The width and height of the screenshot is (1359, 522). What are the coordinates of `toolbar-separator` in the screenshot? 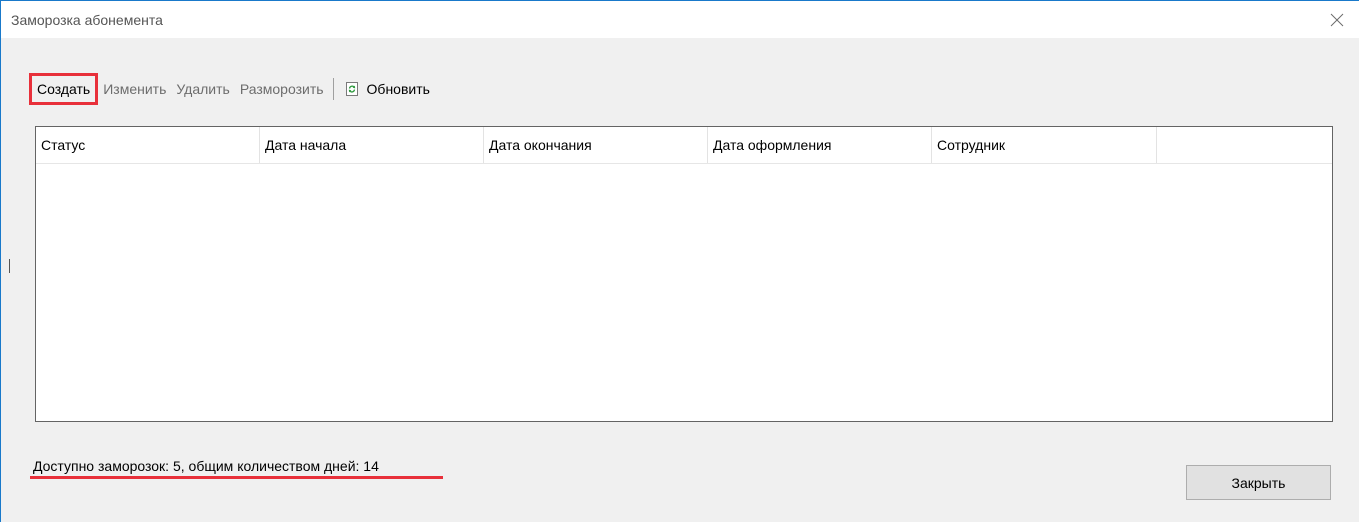 It's located at (333, 89).